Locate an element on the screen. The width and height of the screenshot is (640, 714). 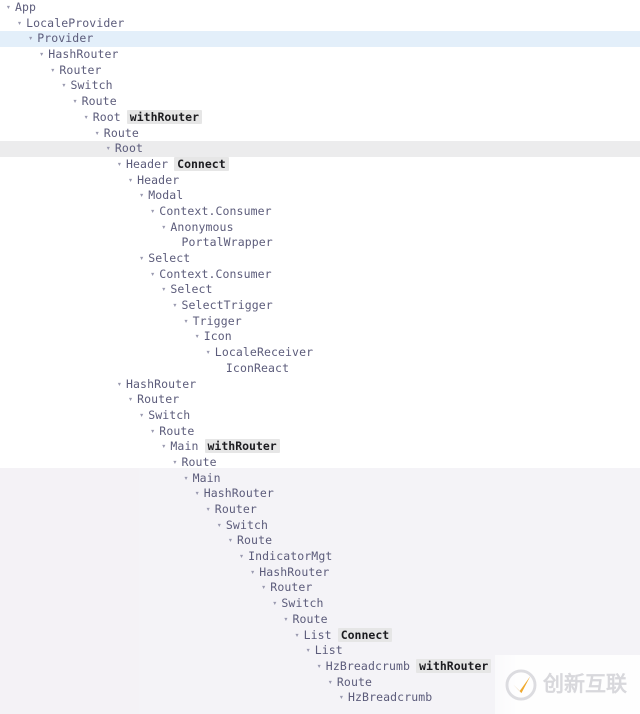
tree-row: ▾ IndicatorMgt is located at coordinates (320, 557).